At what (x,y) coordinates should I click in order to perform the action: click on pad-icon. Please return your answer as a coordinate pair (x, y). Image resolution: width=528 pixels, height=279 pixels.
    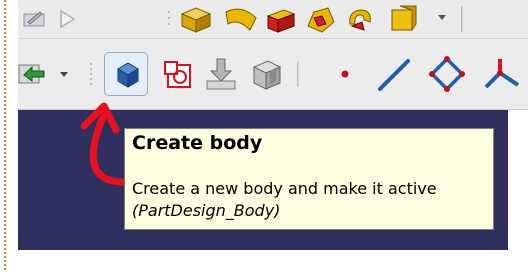
    Looking at the image, I should click on (281, 19).